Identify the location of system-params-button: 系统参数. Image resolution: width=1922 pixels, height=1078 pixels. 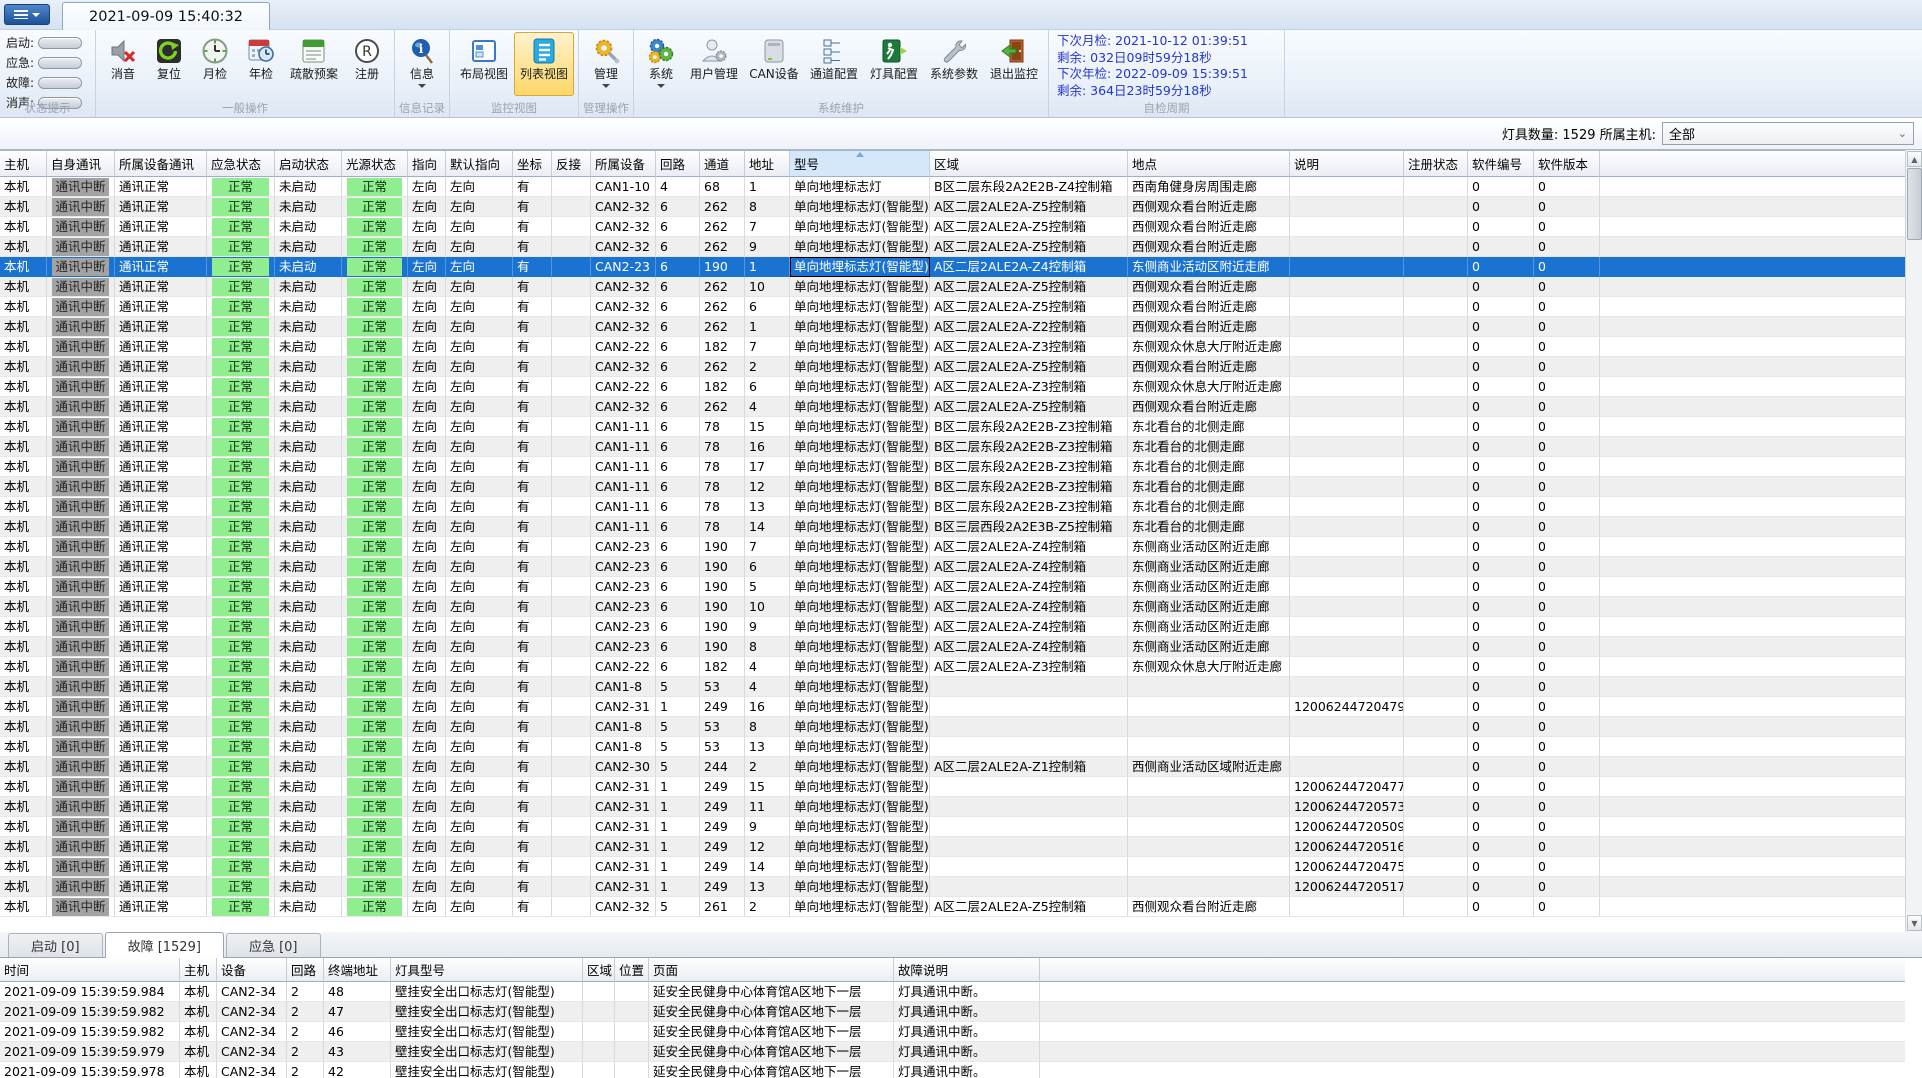
(954, 64).